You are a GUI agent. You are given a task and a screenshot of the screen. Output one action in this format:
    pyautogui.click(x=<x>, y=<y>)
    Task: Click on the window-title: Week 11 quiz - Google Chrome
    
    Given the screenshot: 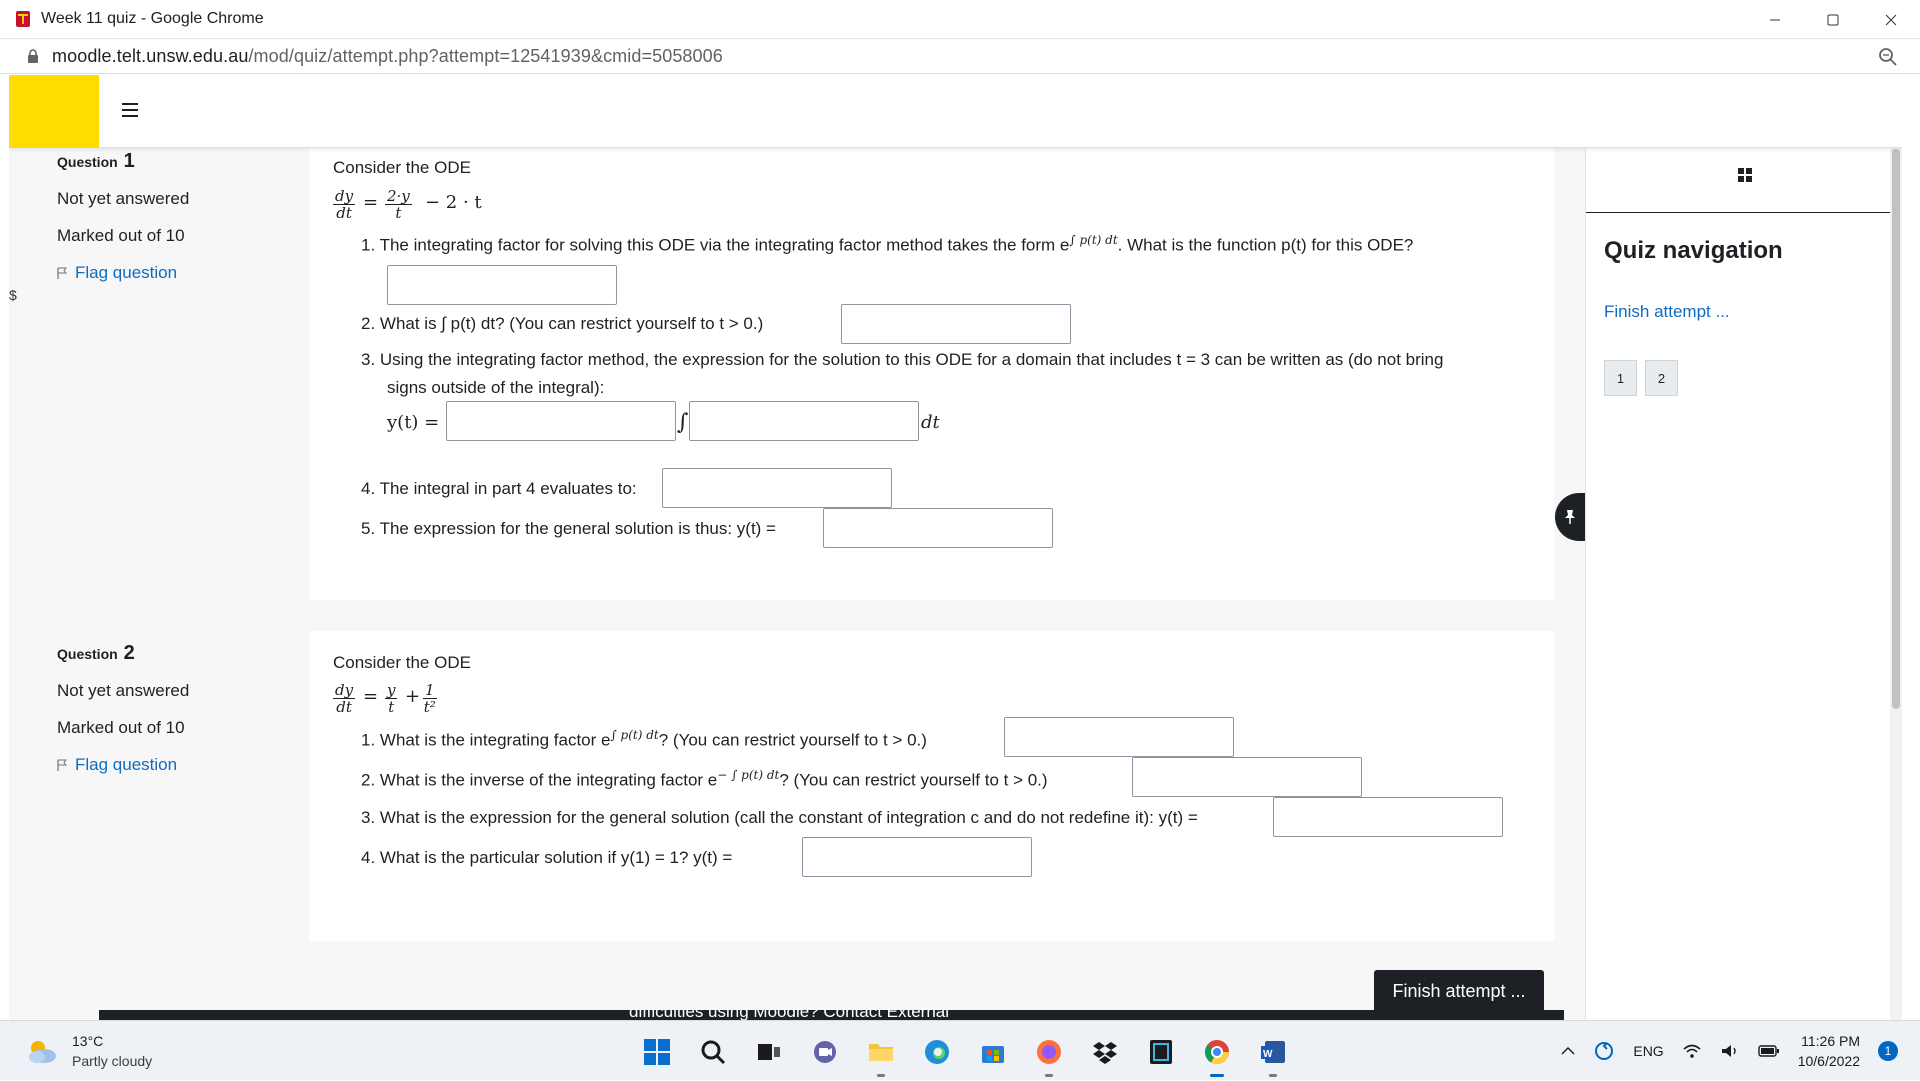 What is the action you would take?
    pyautogui.click(x=152, y=18)
    